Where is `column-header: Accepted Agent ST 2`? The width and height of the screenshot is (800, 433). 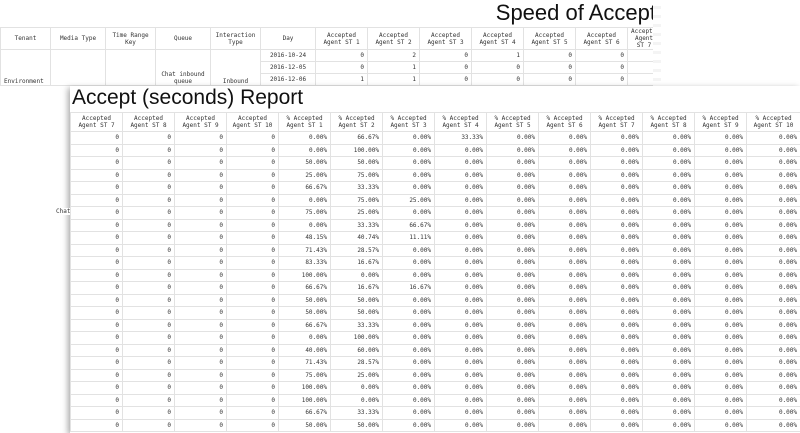
column-header: Accepted Agent ST 2 is located at coordinates (393, 38).